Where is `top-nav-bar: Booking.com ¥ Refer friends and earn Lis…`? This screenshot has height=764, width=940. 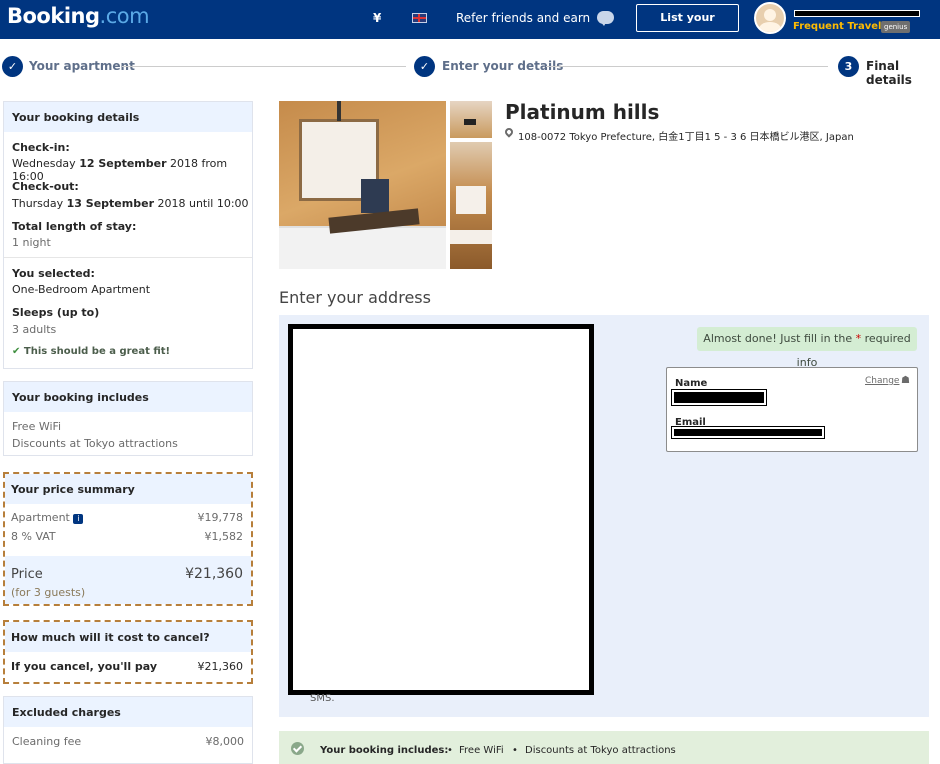
top-nav-bar: Booking.com ¥ Refer friends and earn Lis… is located at coordinates (470, 25).